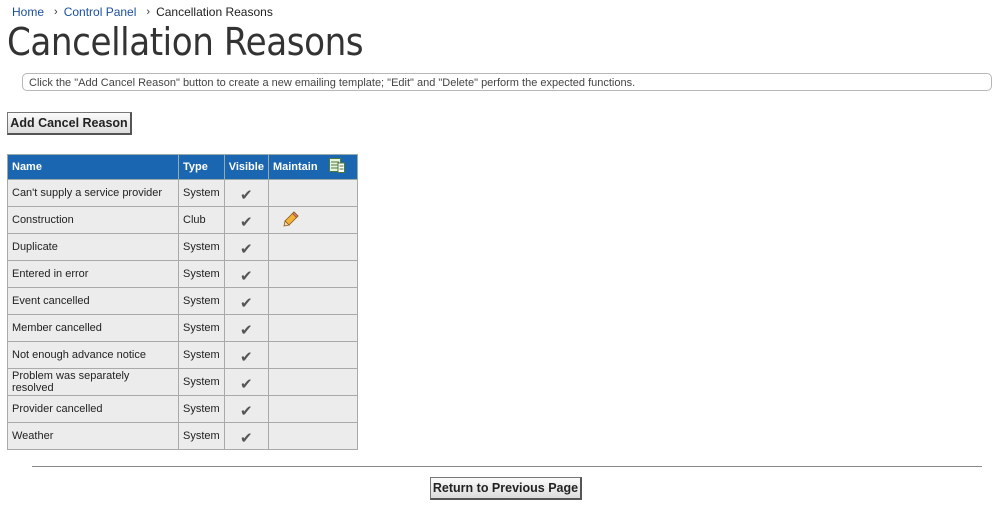  I want to click on table-row: Not enough advance notice System ✔, so click(182, 355).